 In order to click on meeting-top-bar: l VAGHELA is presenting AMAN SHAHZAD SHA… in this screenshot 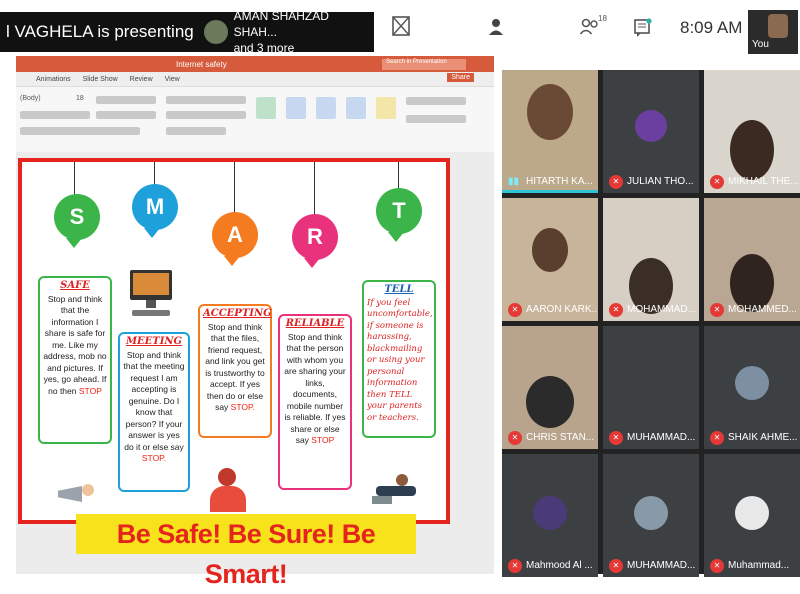, I will do `click(400, 28)`.